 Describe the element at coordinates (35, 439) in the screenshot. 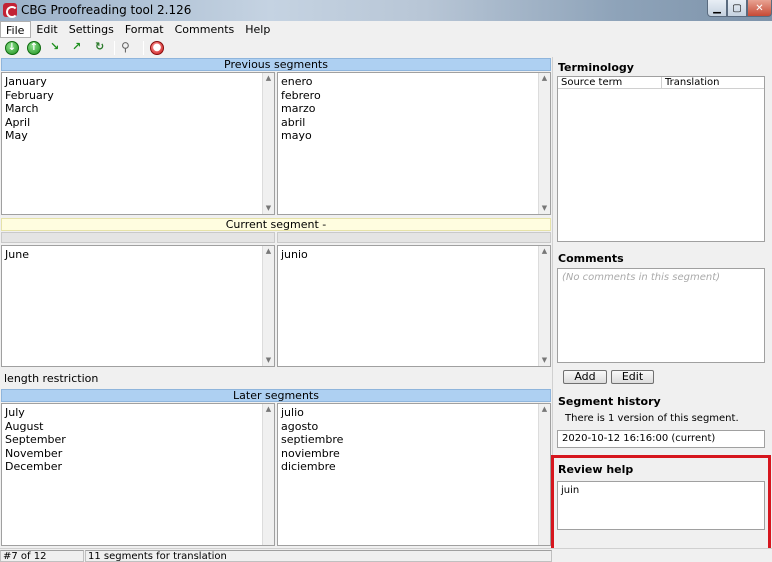

I see `list-item: September` at that location.